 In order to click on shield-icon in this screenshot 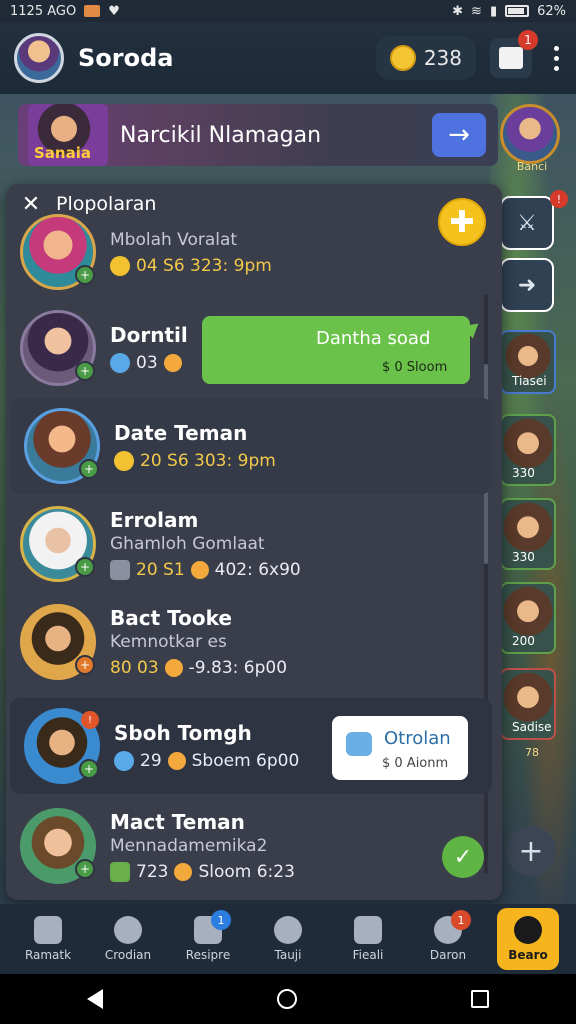, I will do `click(359, 744)`.